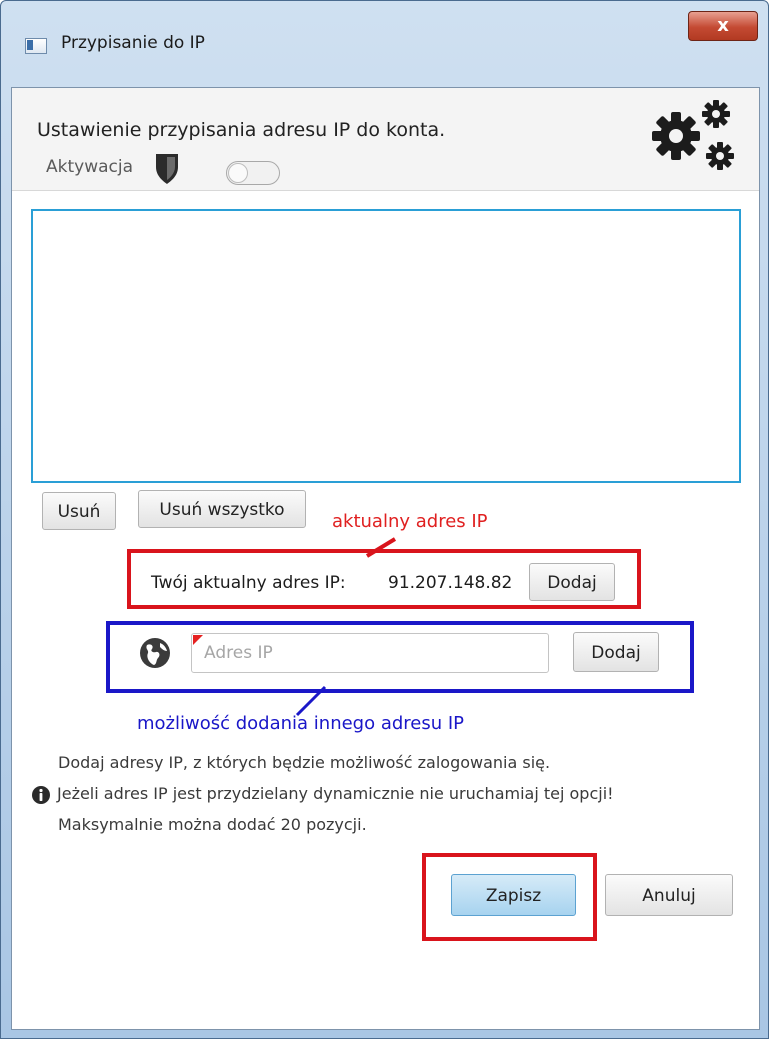  What do you see at coordinates (513, 895) in the screenshot?
I see `save-button: Zapisz` at bounding box center [513, 895].